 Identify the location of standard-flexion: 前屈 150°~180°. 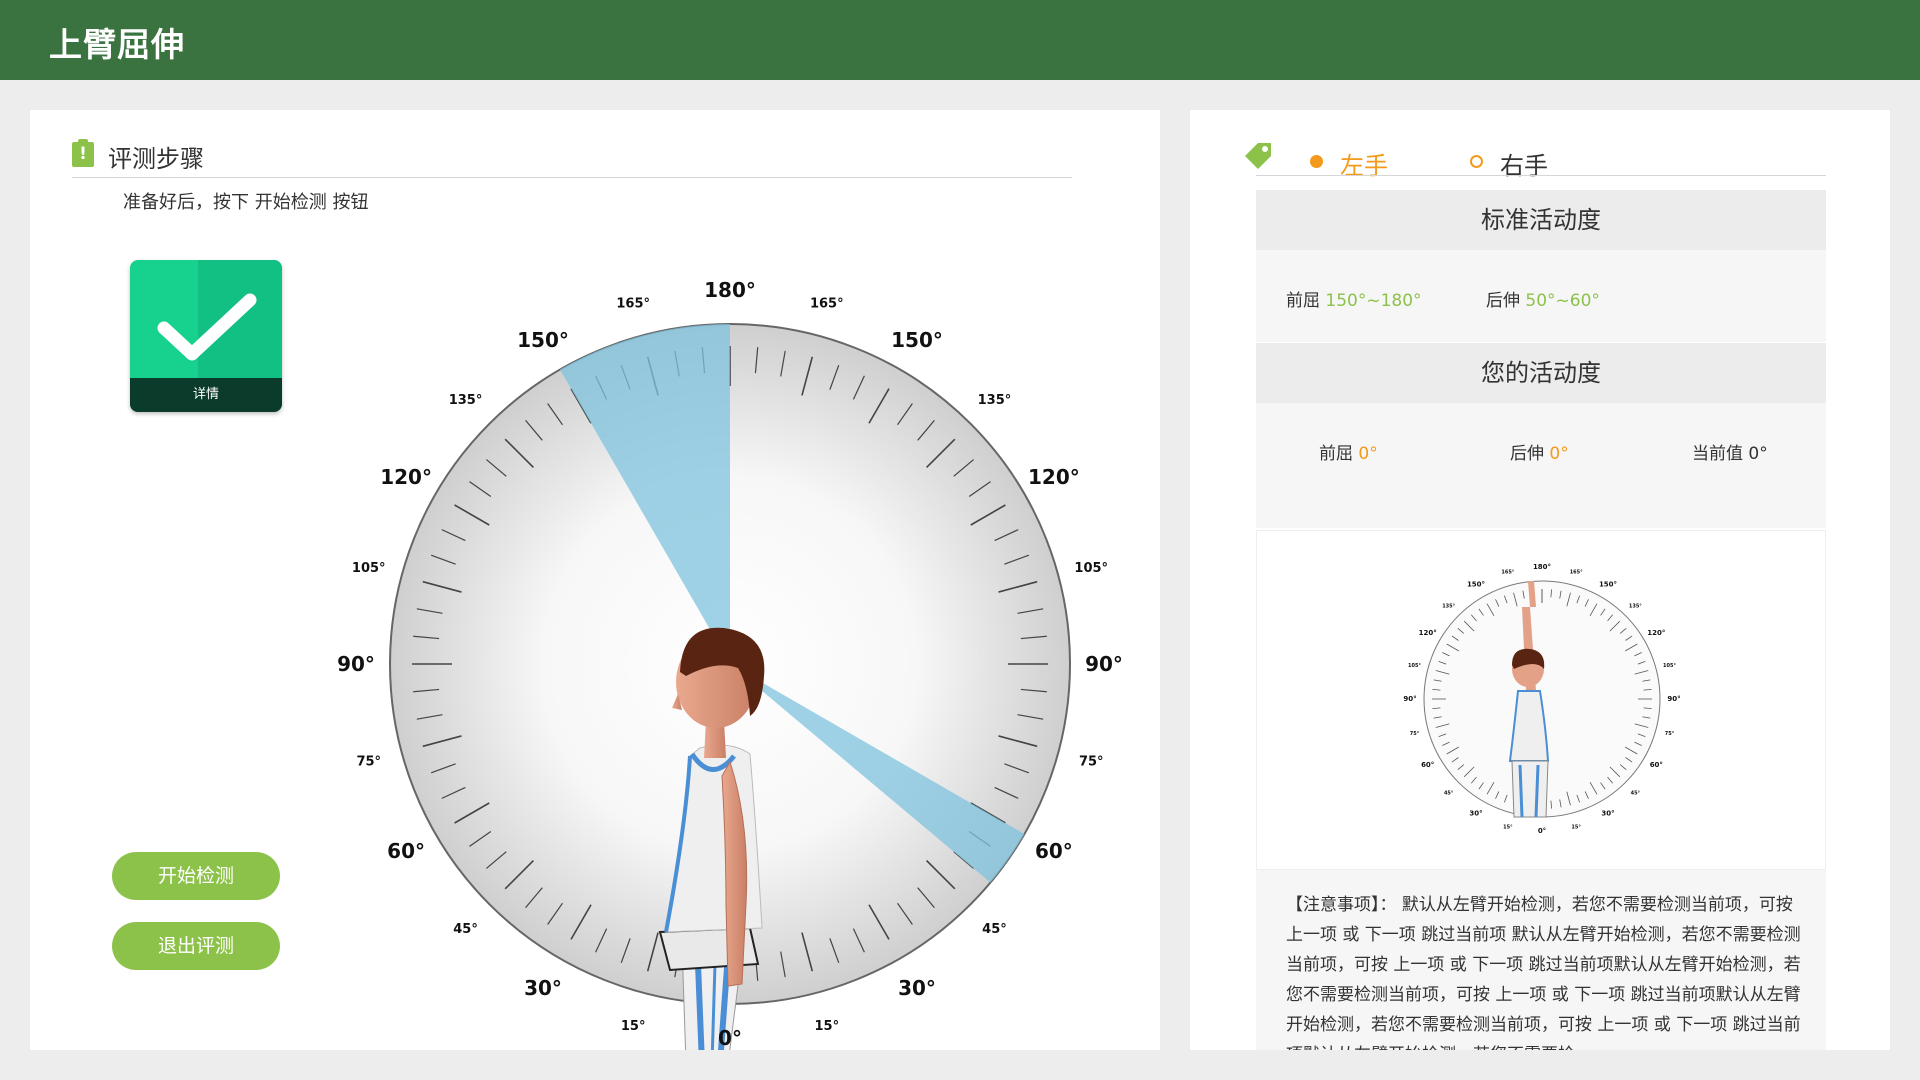
(1354, 298).